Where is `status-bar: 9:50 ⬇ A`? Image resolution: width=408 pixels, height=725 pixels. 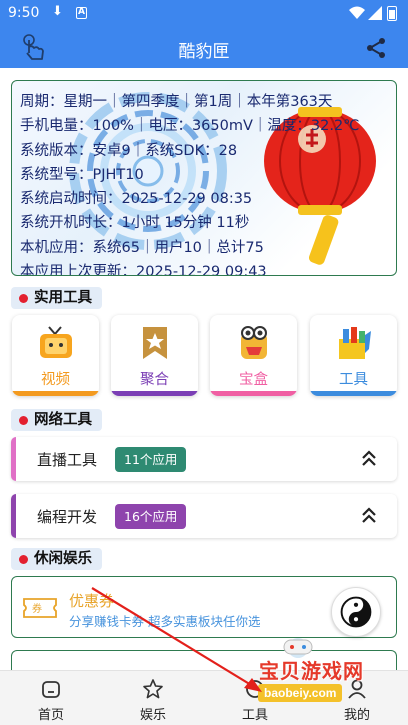
status-bar: 9:50 ⬇ A is located at coordinates (204, 14).